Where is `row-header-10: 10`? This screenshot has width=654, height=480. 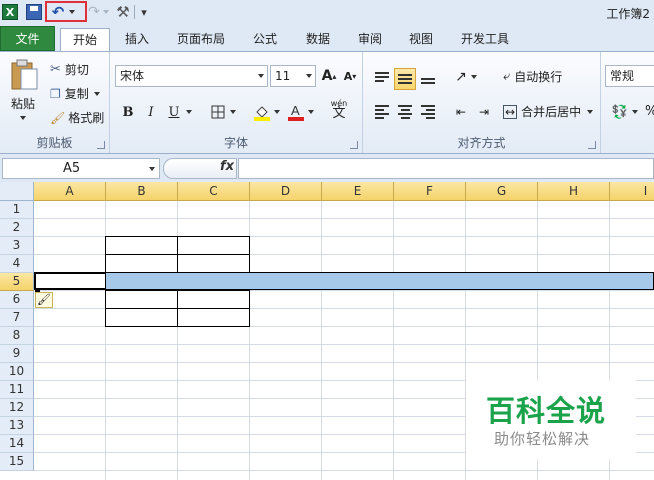
row-header-10: 10 is located at coordinates (17, 372).